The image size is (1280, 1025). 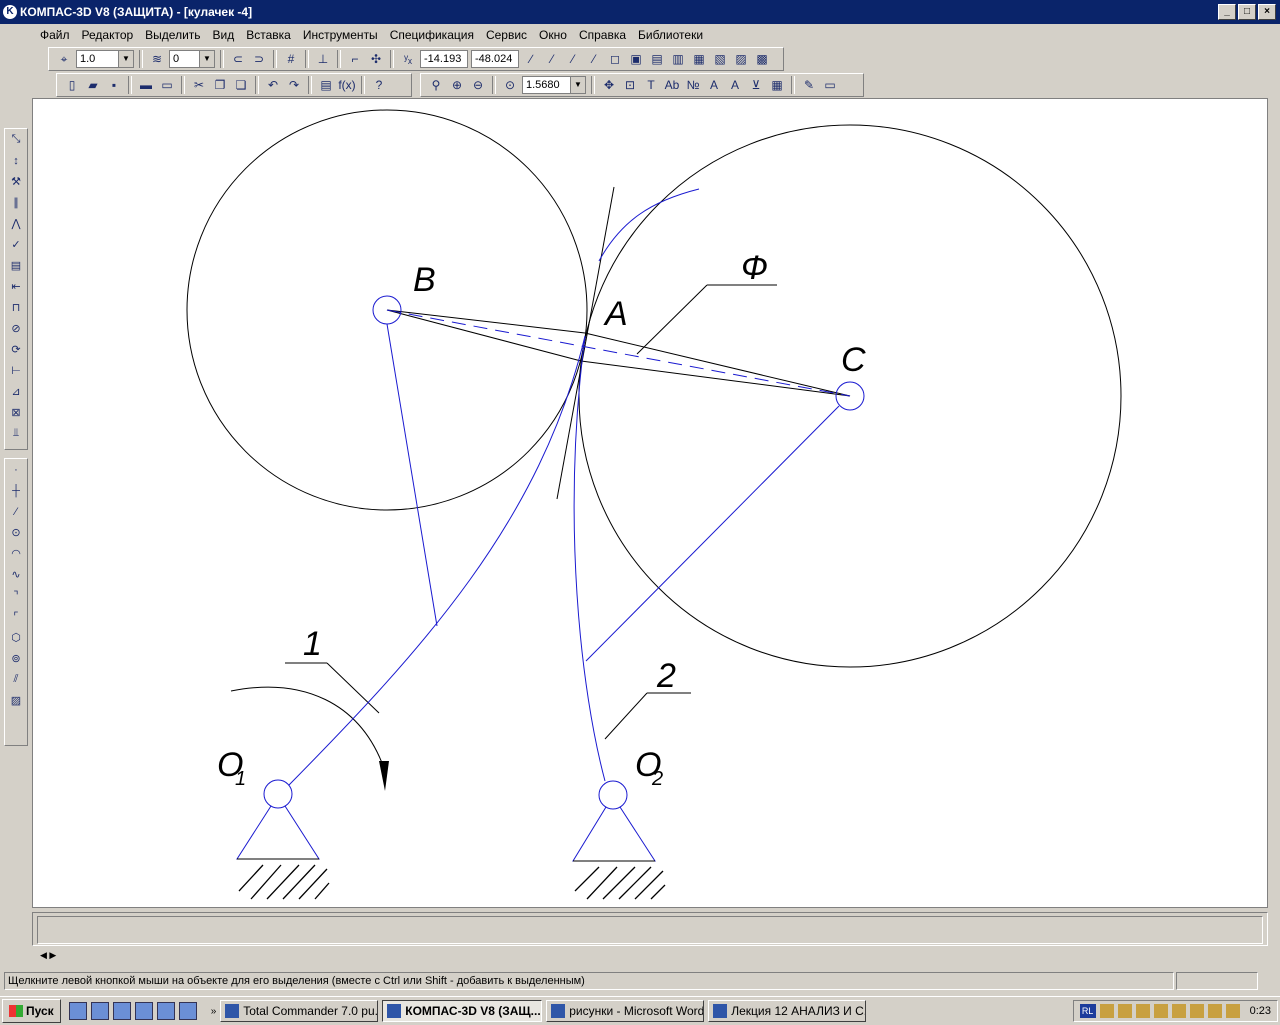 I want to click on open-icon: ▰, so click(x=93, y=85).